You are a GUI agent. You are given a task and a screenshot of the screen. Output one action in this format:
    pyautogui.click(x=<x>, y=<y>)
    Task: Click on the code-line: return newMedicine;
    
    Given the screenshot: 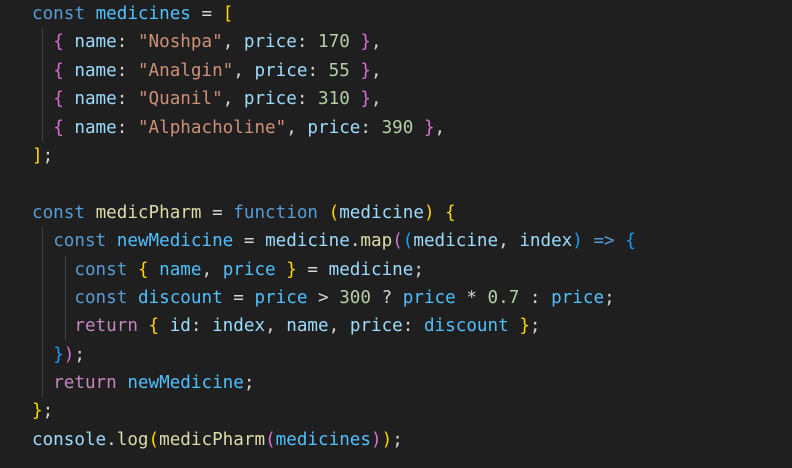 What is the action you would take?
    pyautogui.click(x=318, y=383)
    